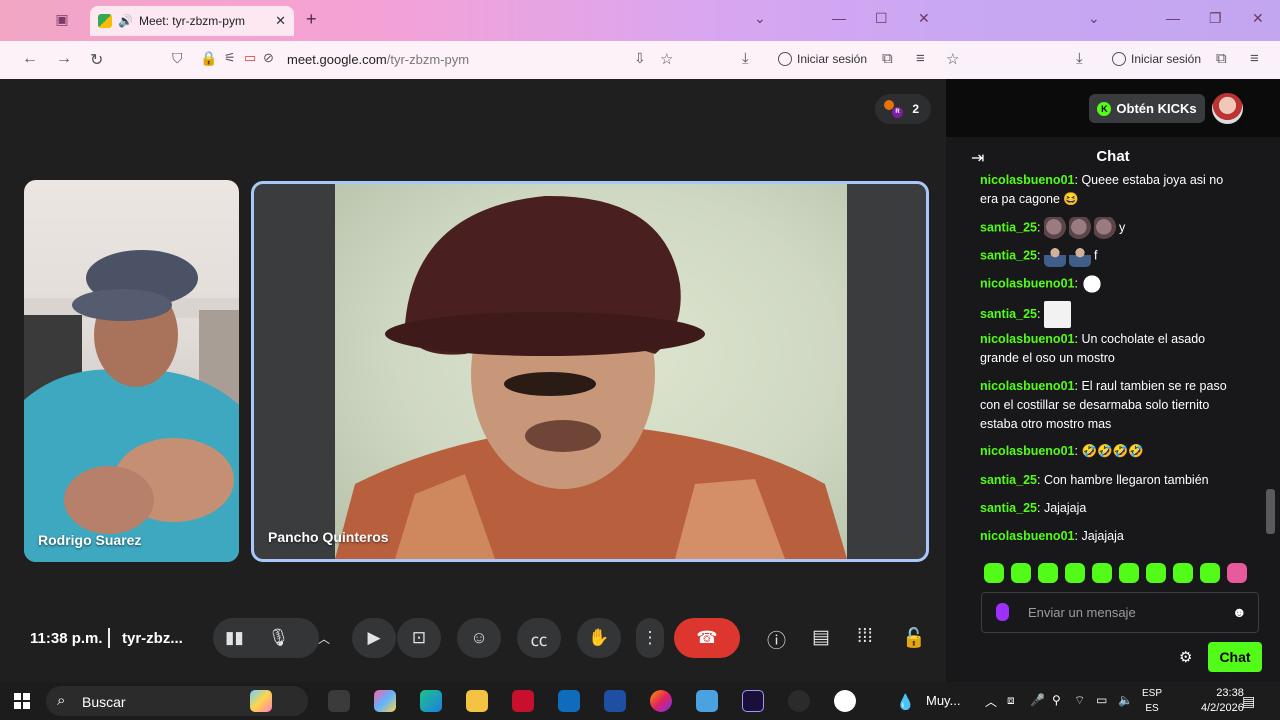  Describe the element at coordinates (707, 638) in the screenshot. I see `leave-call-button: ☎` at that location.